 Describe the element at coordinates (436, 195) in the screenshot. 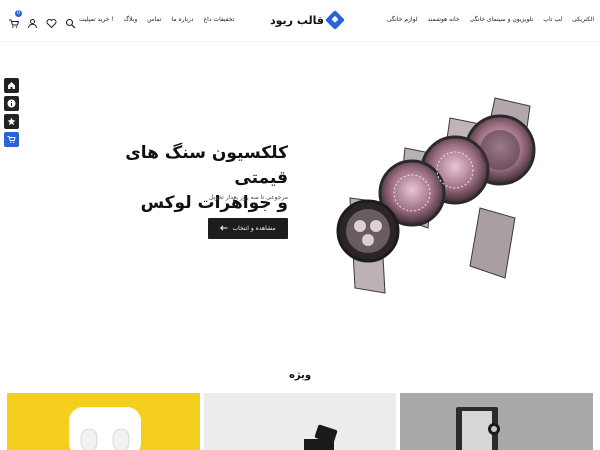

I see `hero-watches-image` at that location.